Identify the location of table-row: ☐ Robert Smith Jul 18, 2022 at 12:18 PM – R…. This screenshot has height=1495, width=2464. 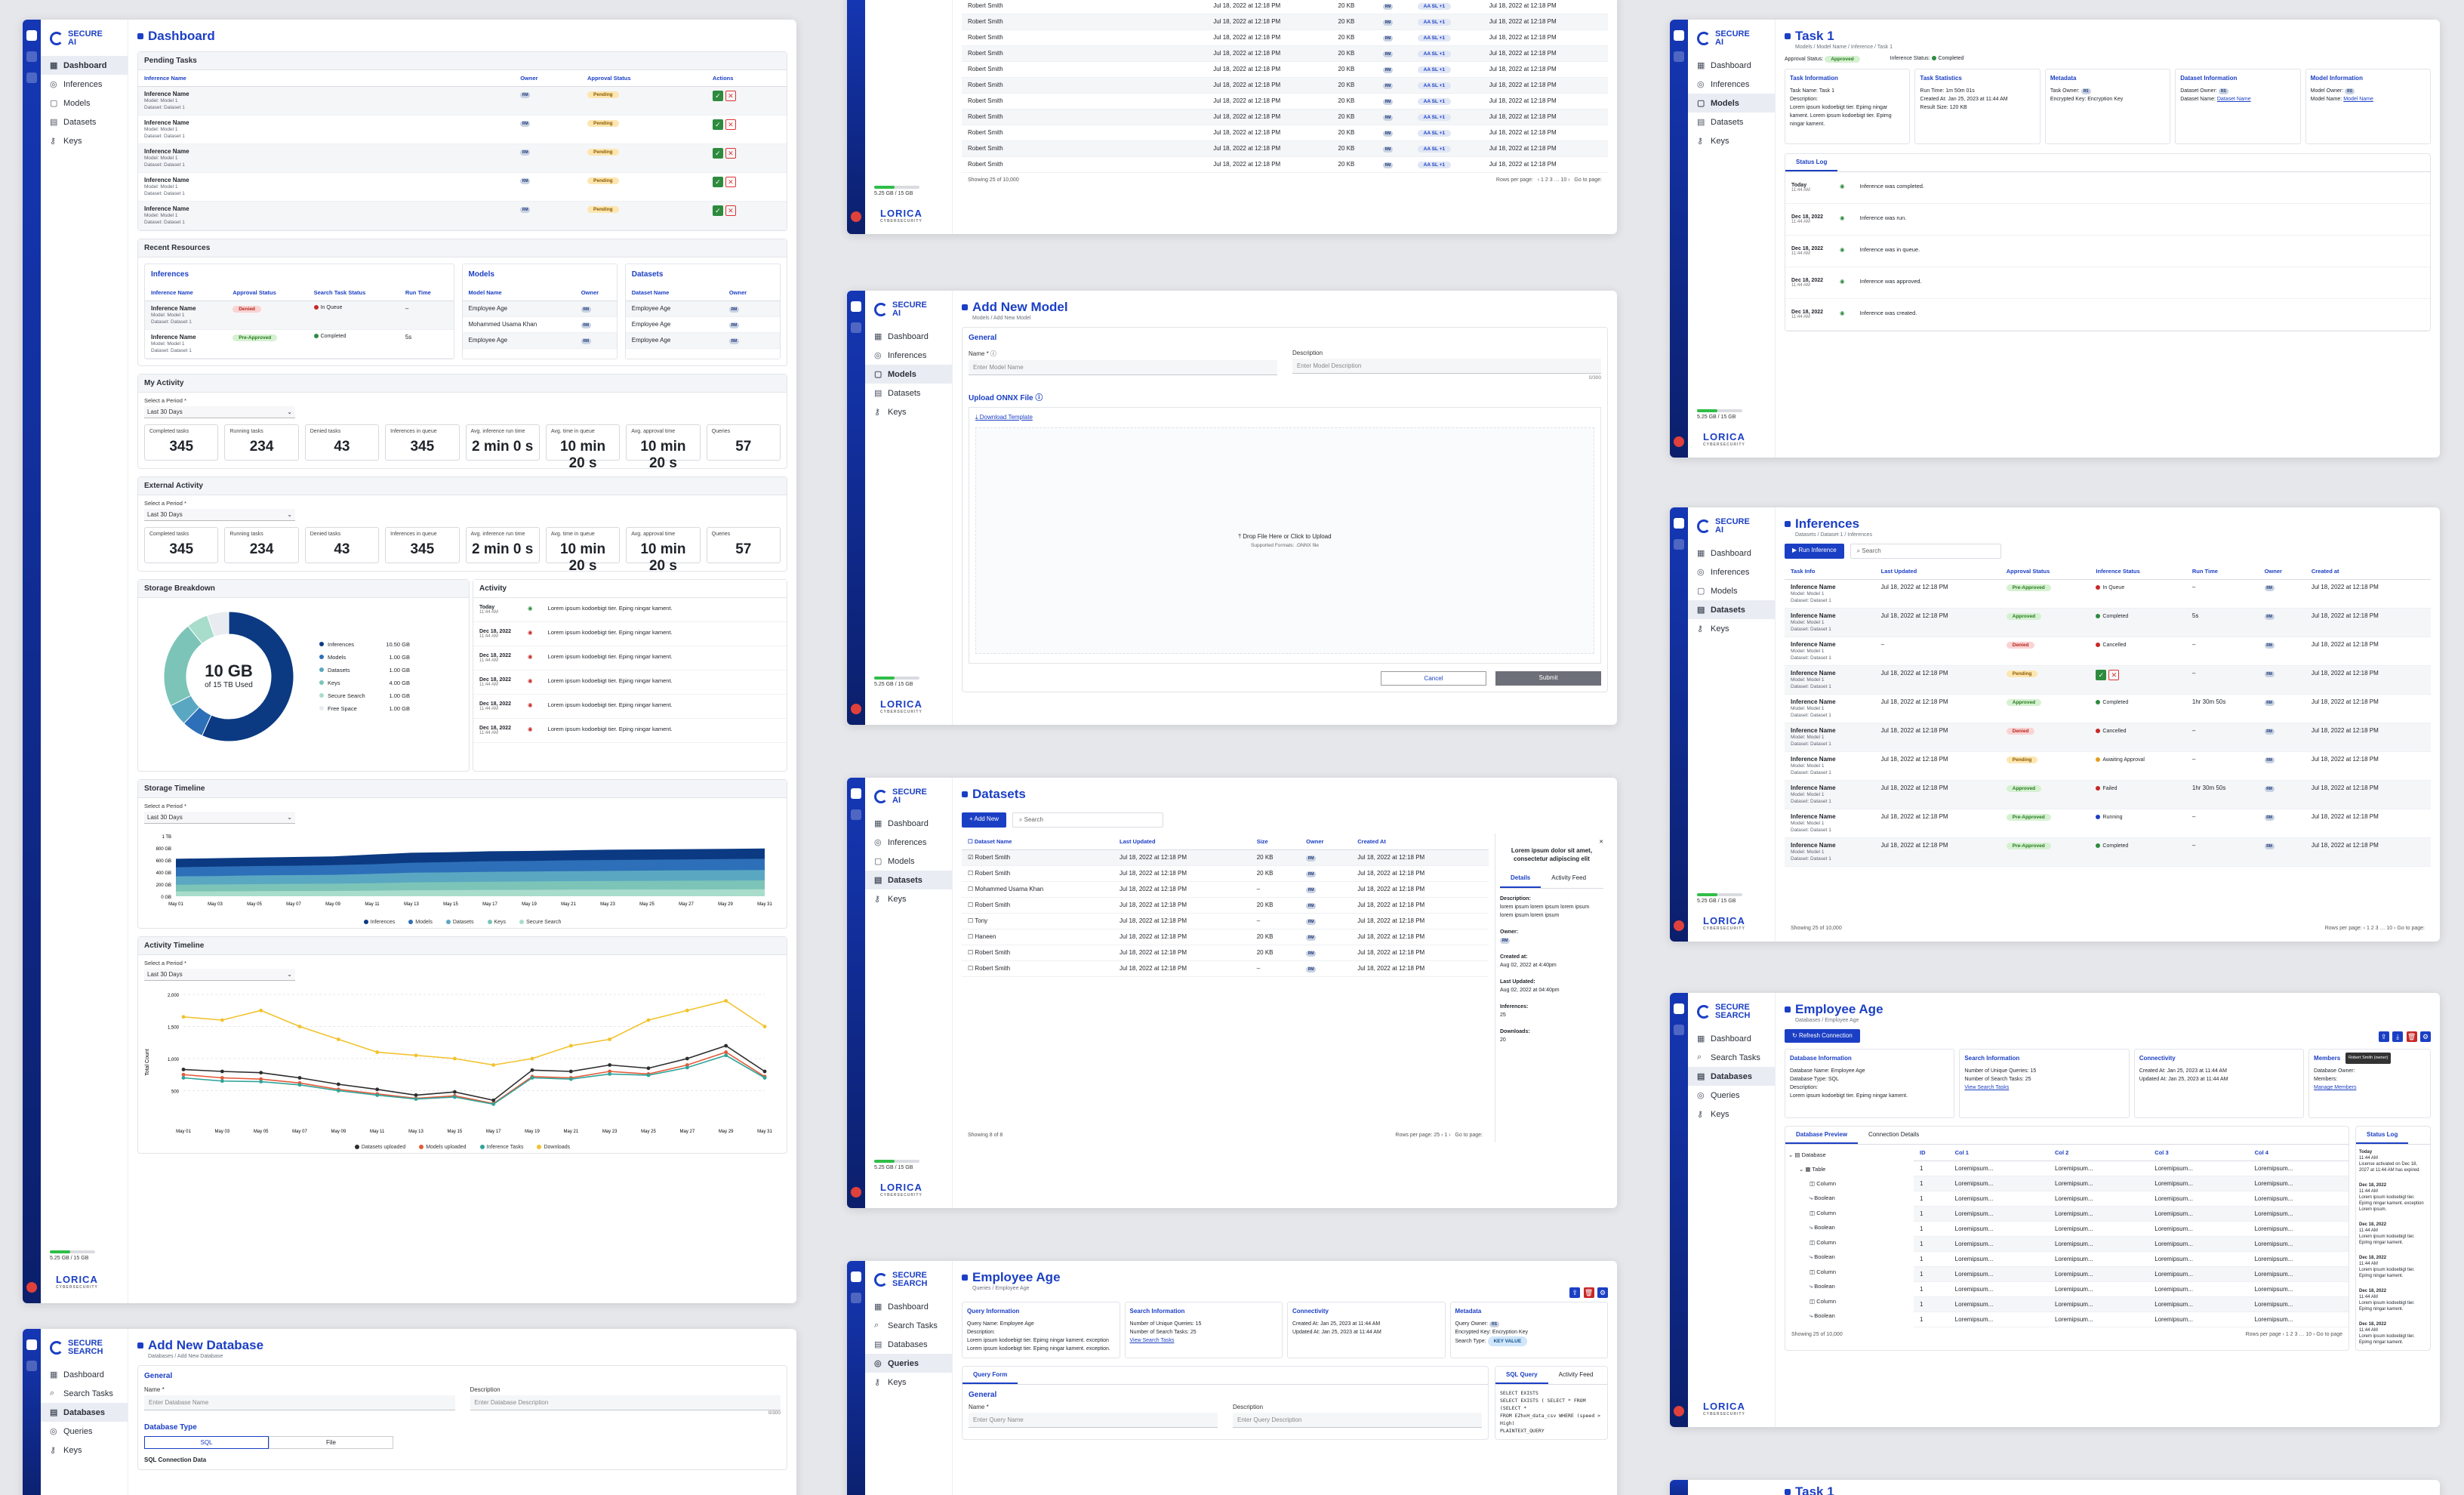
(1225, 968).